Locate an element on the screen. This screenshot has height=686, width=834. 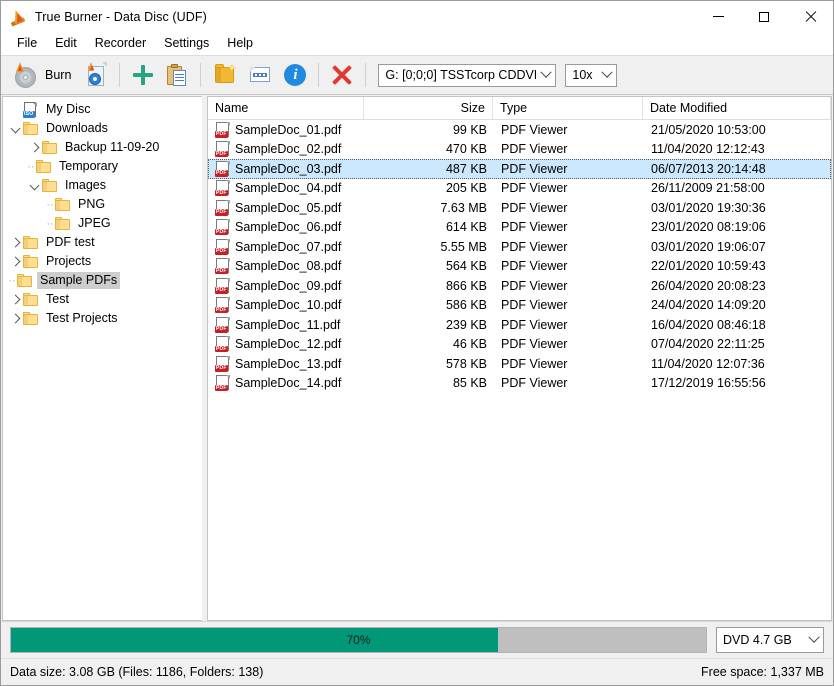
file-cell-date: 23/01/2020 08:19:06 is located at coordinates (708, 227).